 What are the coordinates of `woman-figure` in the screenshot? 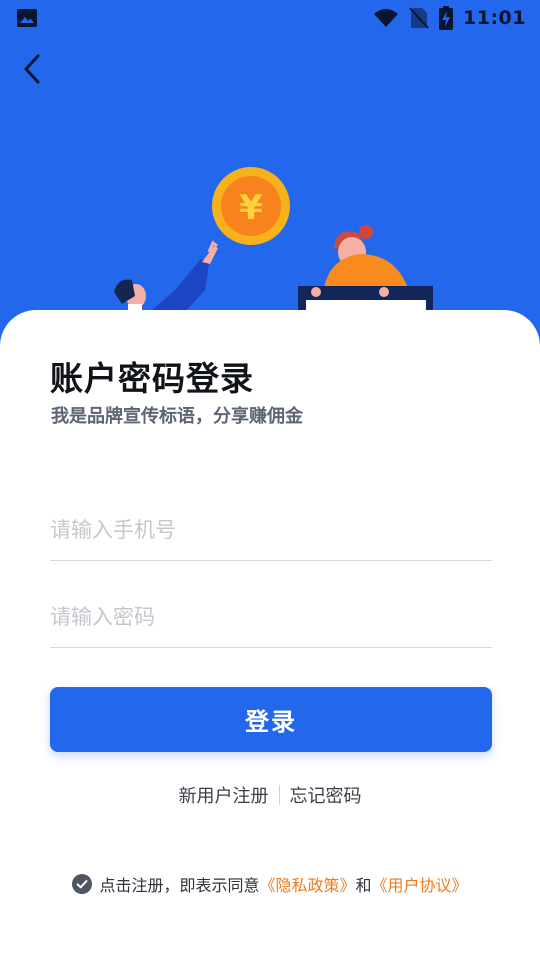 It's located at (365, 270).